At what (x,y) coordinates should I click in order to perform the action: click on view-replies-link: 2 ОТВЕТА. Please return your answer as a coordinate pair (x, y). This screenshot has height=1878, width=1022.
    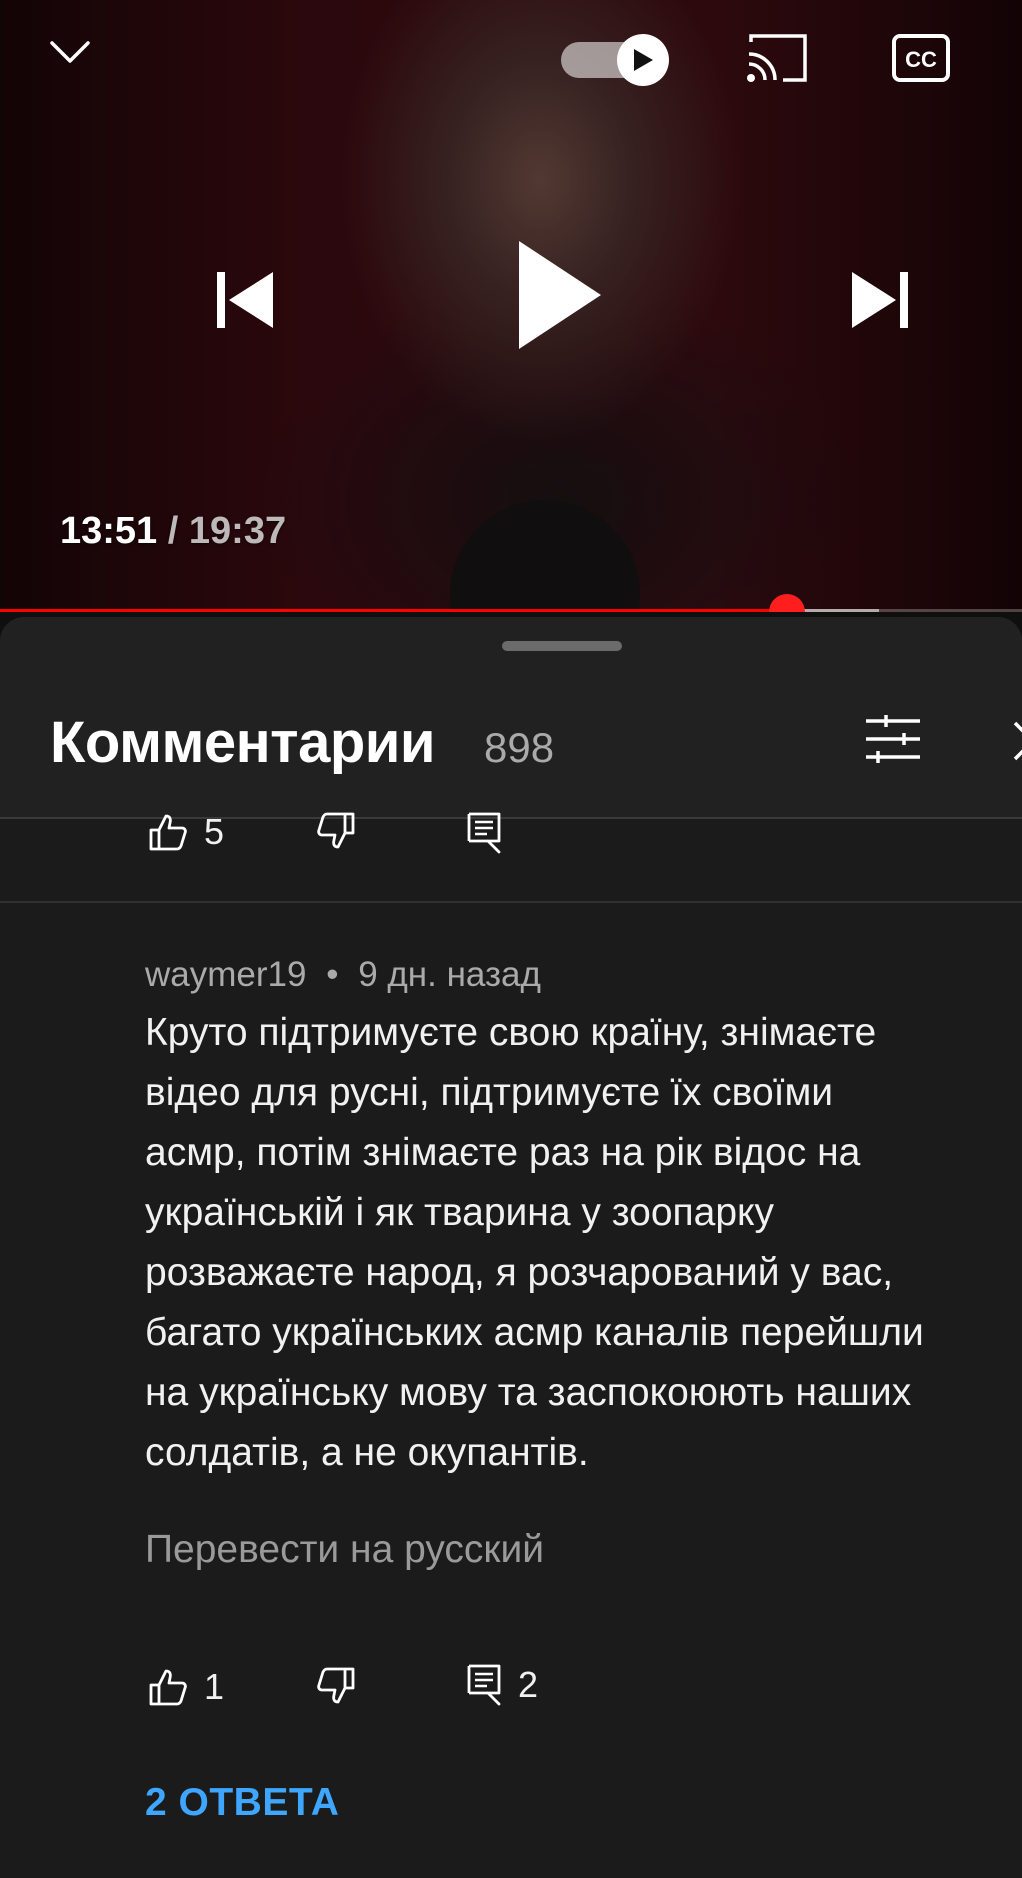
    Looking at the image, I should click on (242, 1803).